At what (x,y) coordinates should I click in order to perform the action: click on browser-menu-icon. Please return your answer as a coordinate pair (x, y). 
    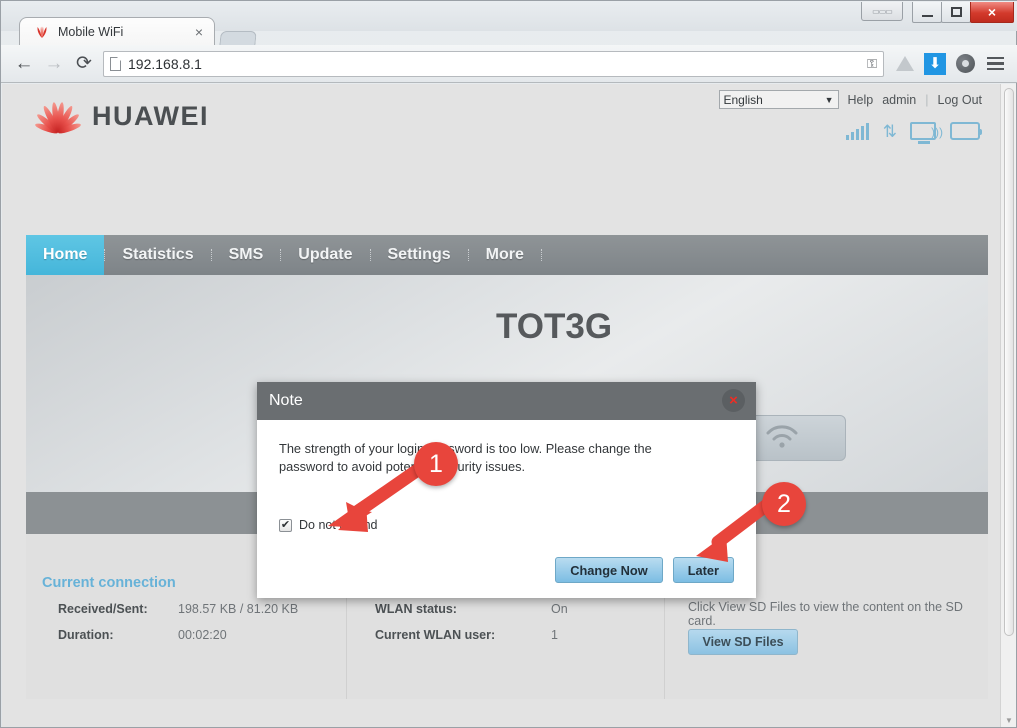
    Looking at the image, I should click on (995, 64).